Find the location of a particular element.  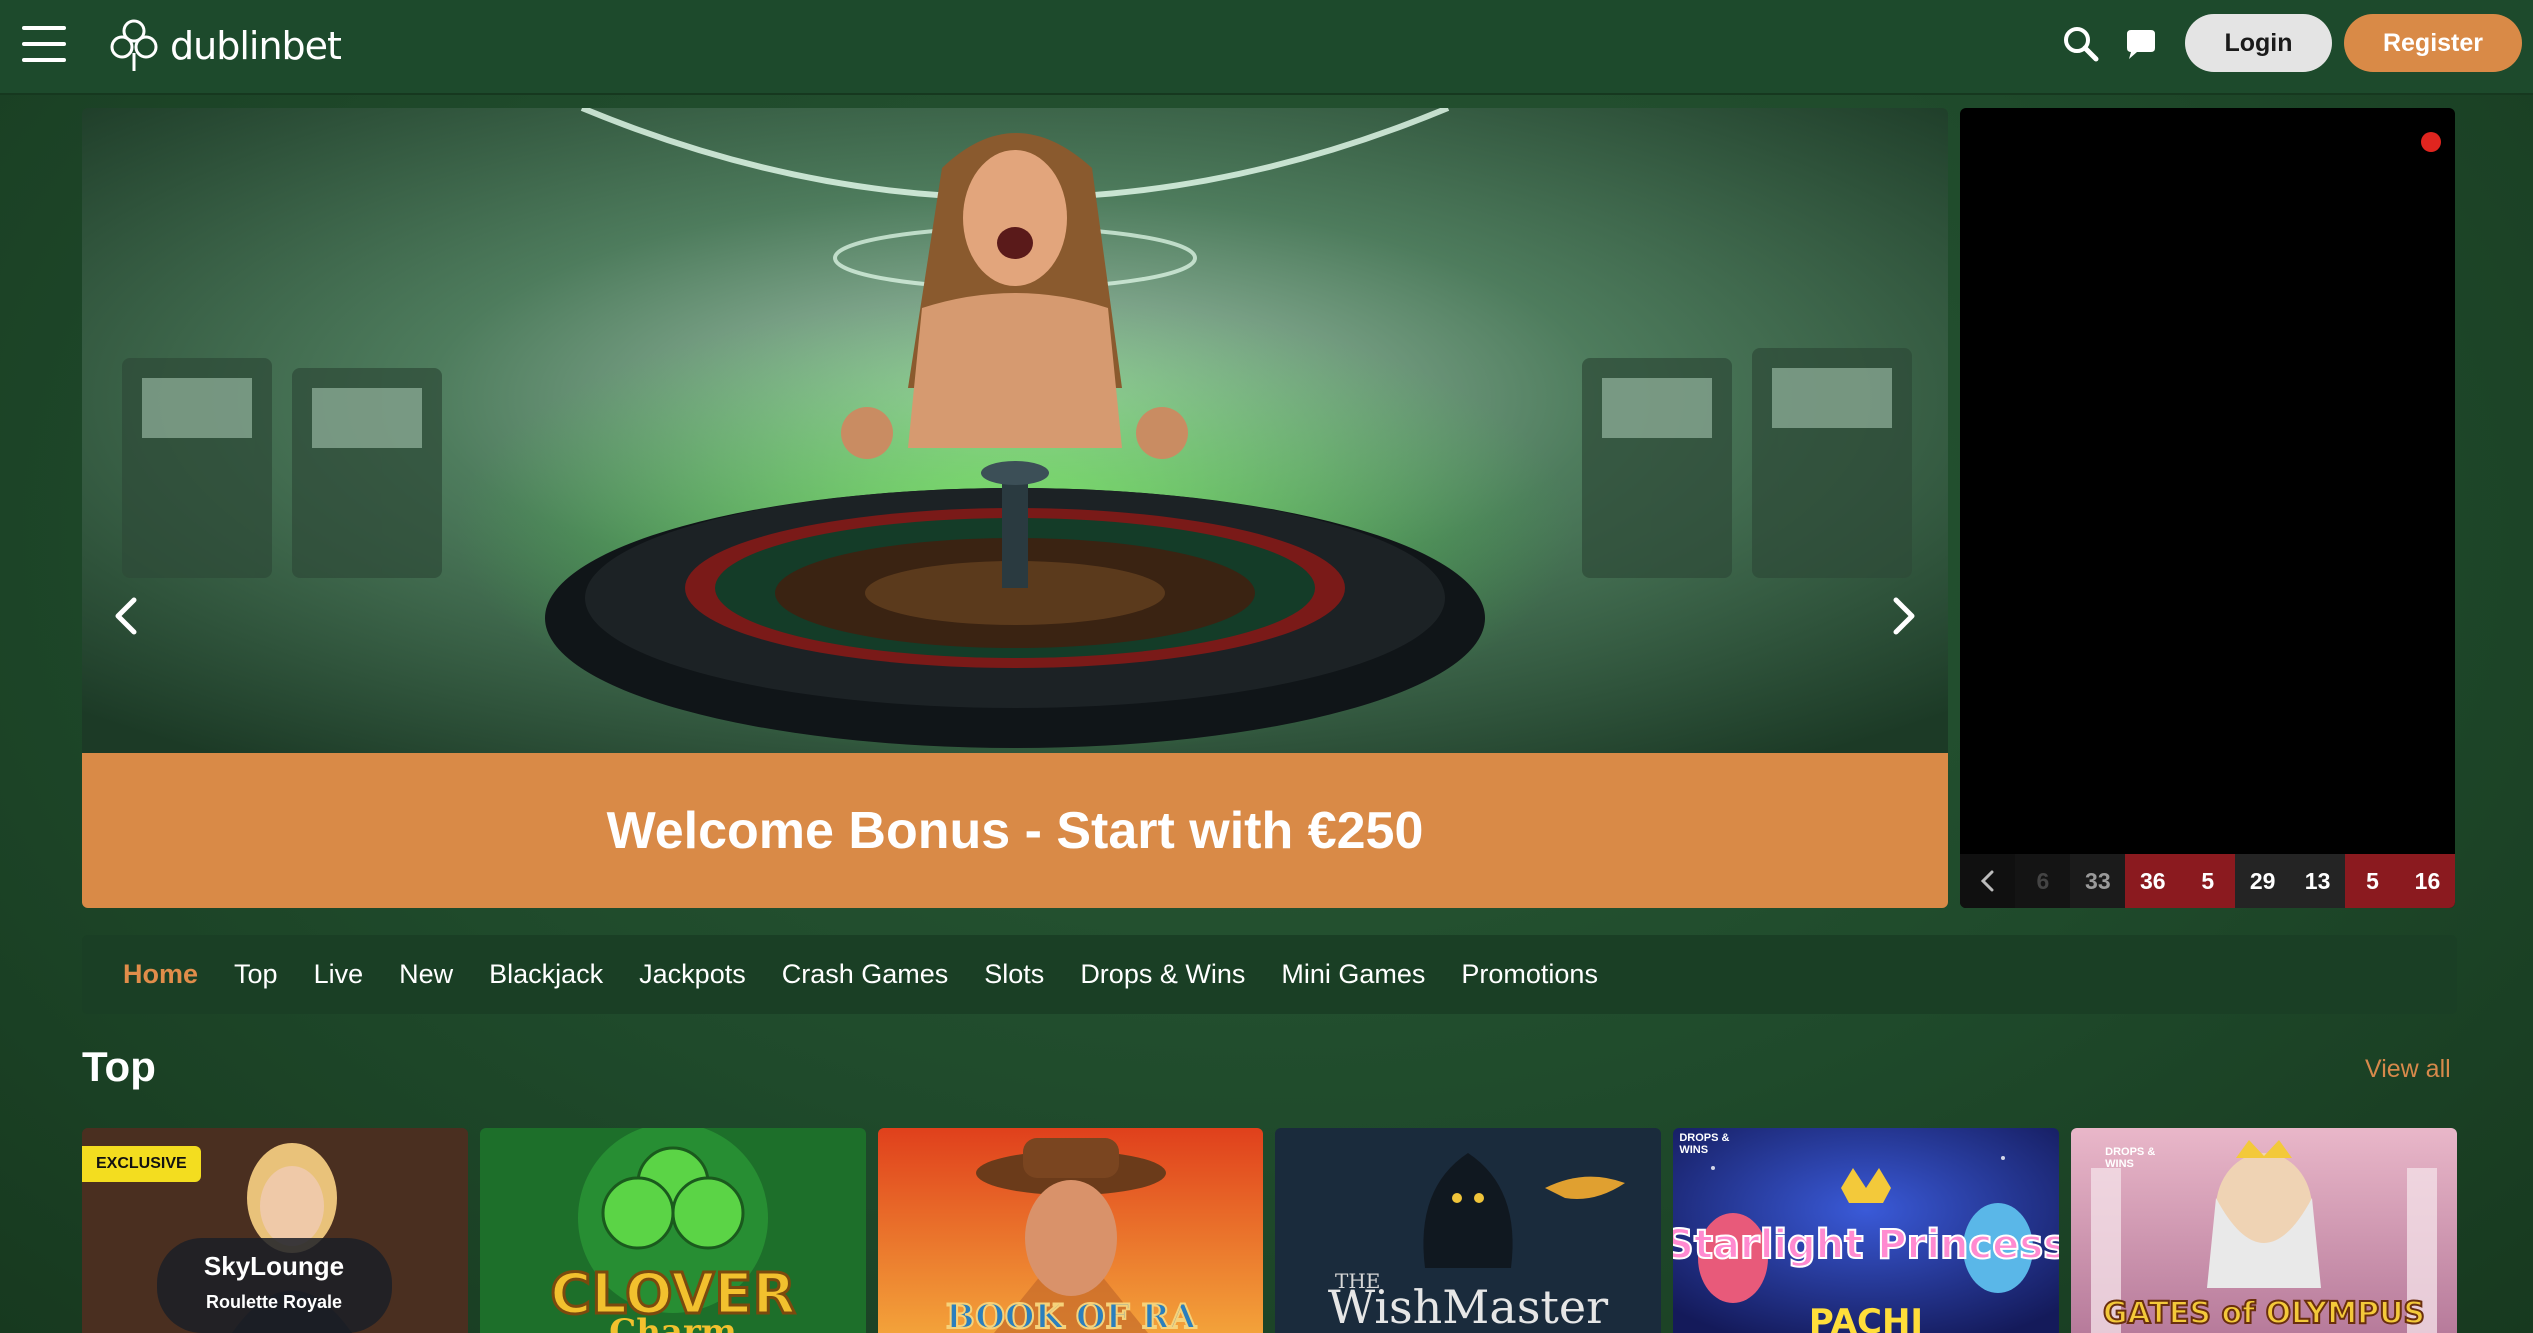

game-title: WishMaster is located at coordinates (1468, 1306).